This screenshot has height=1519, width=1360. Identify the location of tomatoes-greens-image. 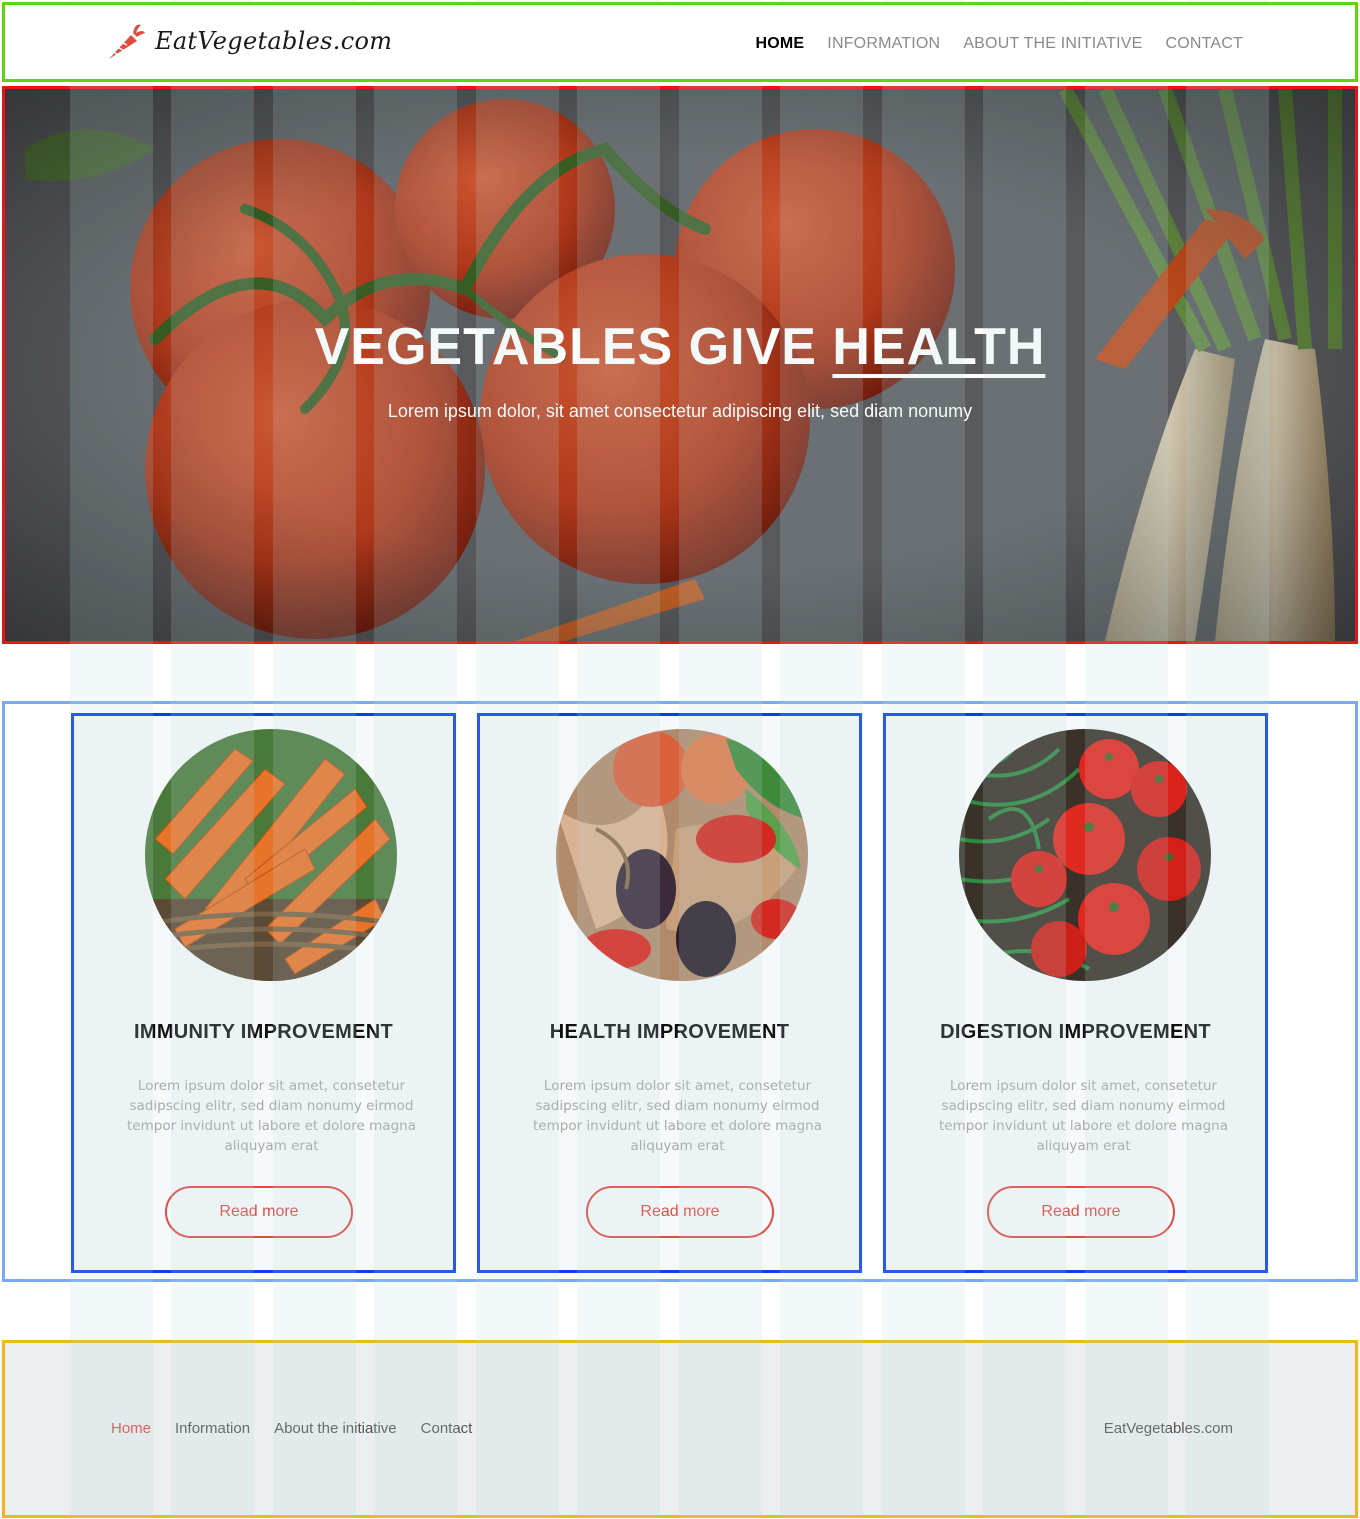
(1085, 855).